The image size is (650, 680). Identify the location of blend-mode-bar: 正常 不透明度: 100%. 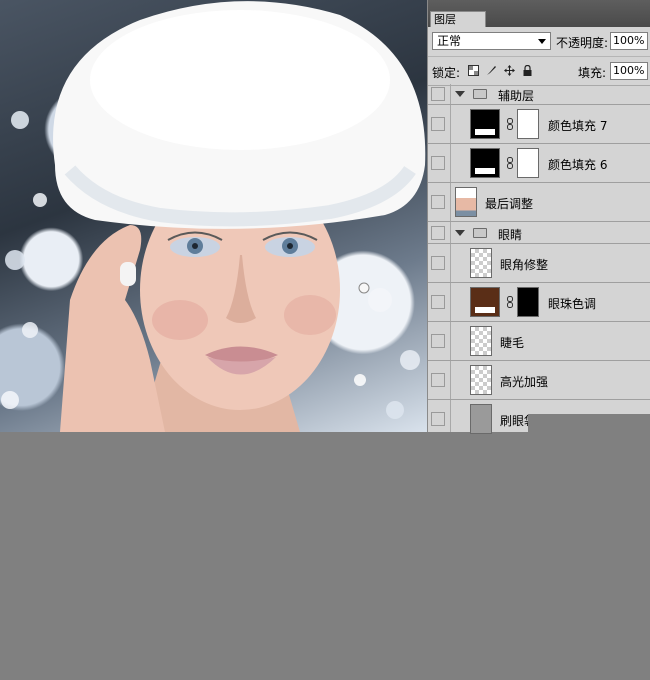
(539, 42).